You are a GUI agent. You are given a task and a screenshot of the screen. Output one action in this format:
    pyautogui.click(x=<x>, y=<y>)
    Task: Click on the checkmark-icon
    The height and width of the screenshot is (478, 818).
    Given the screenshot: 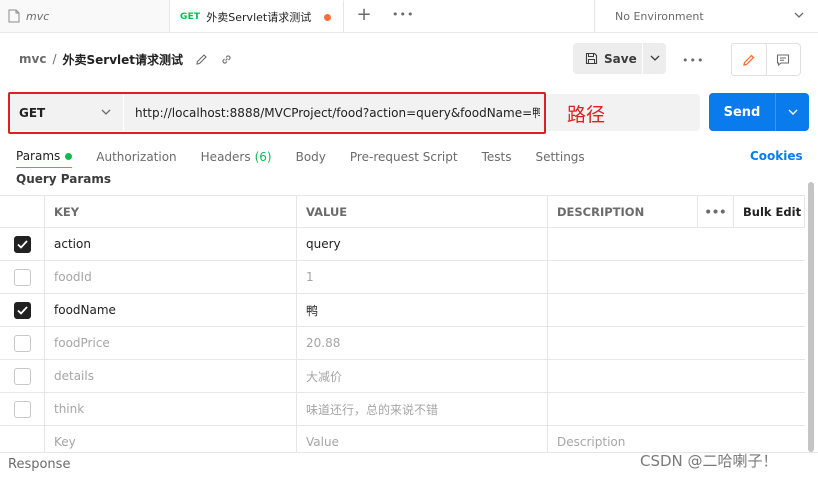 What is the action you would take?
    pyautogui.click(x=22, y=310)
    